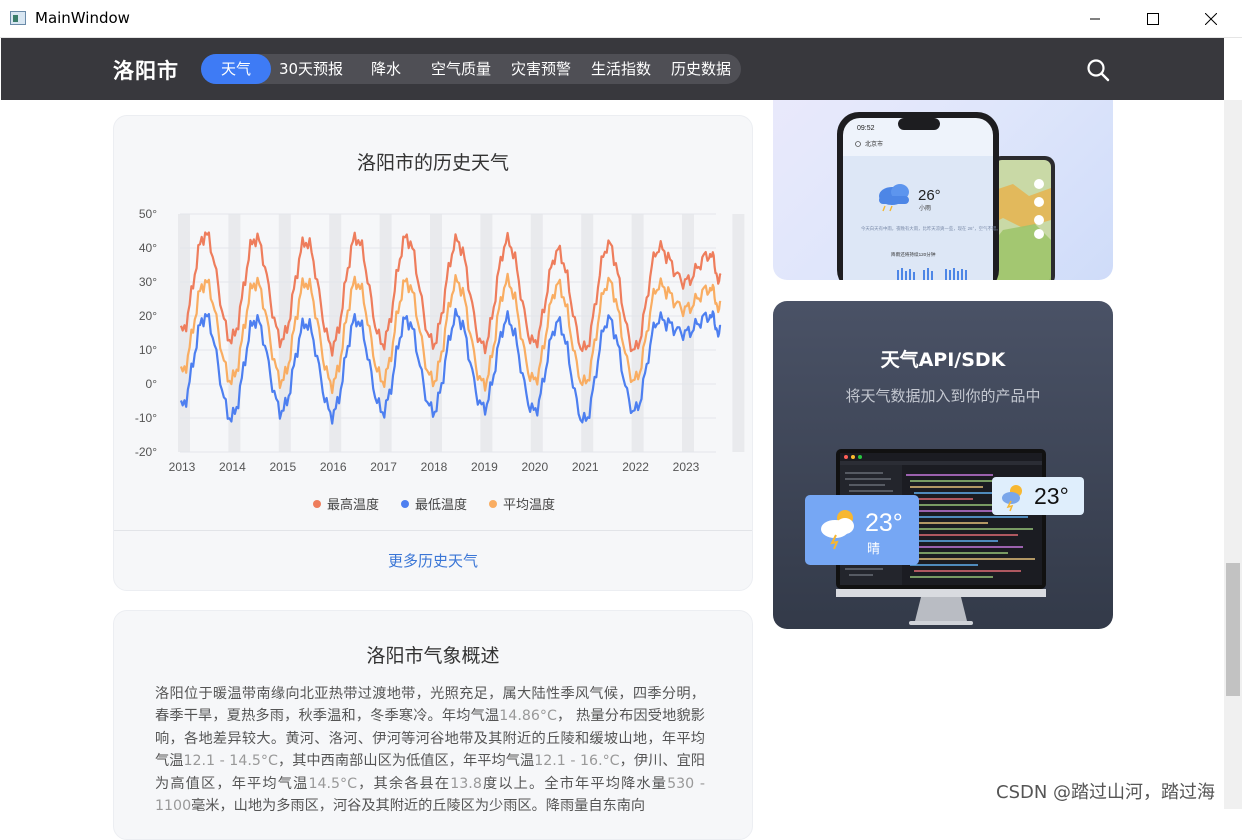 The image size is (1242, 840). What do you see at coordinates (386, 69) in the screenshot?
I see `tab-precipitation: 降水` at bounding box center [386, 69].